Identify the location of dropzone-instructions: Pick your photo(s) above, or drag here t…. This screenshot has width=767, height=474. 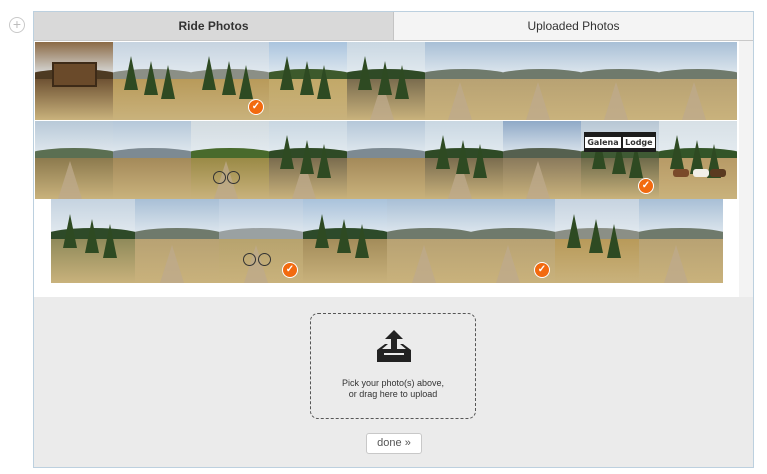
(393, 389).